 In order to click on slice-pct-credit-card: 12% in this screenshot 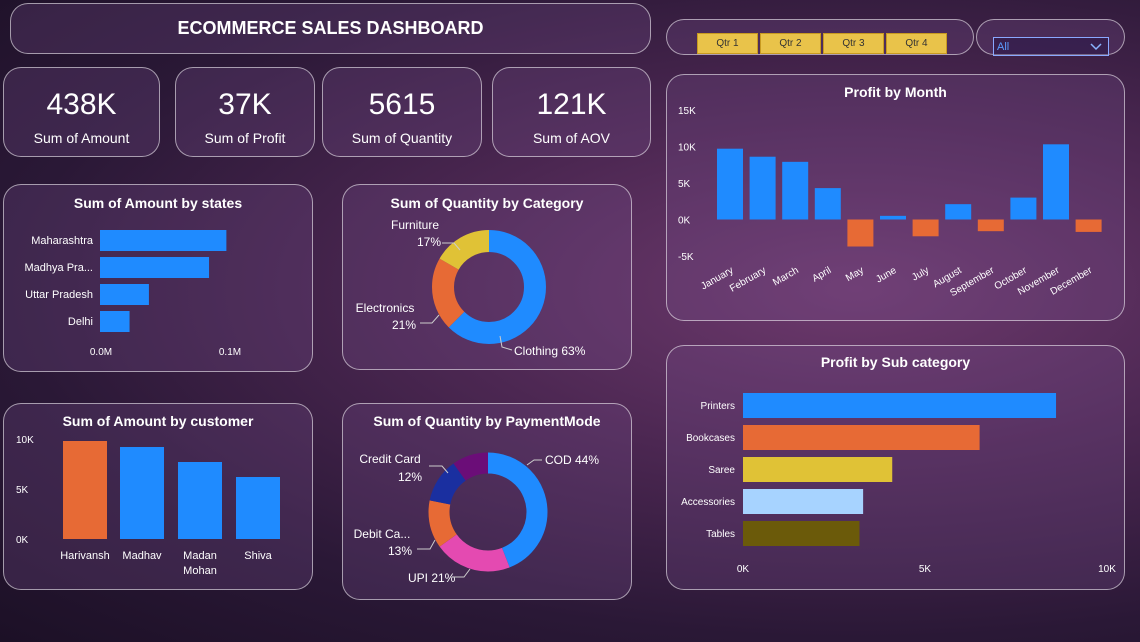, I will do `click(410, 477)`.